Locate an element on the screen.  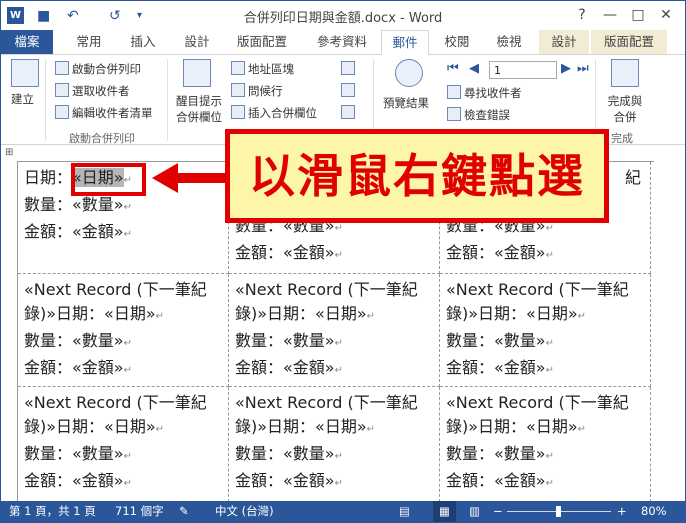
update-labels-icon is located at coordinates (349, 113).